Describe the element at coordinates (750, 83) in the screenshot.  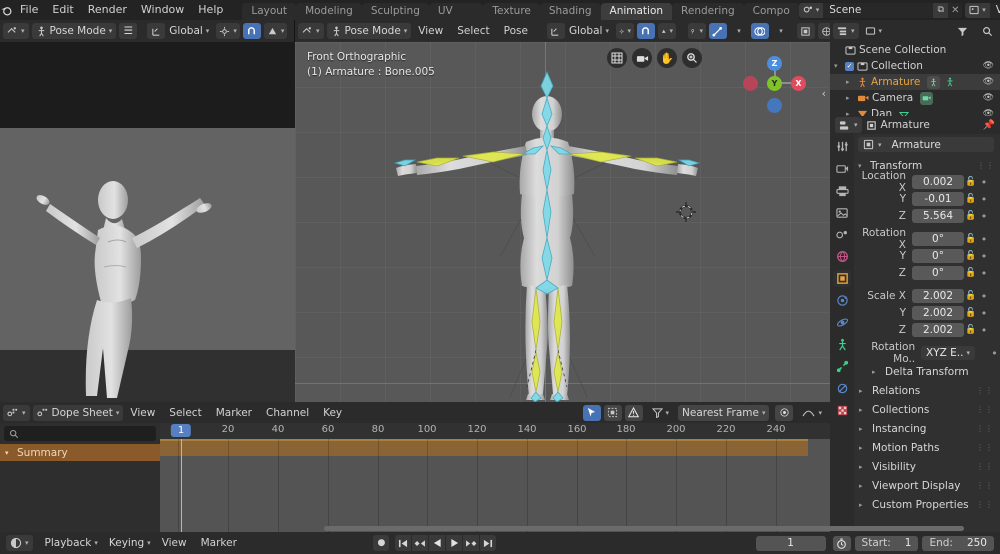
I see `gizmo-axis-neg-x` at that location.